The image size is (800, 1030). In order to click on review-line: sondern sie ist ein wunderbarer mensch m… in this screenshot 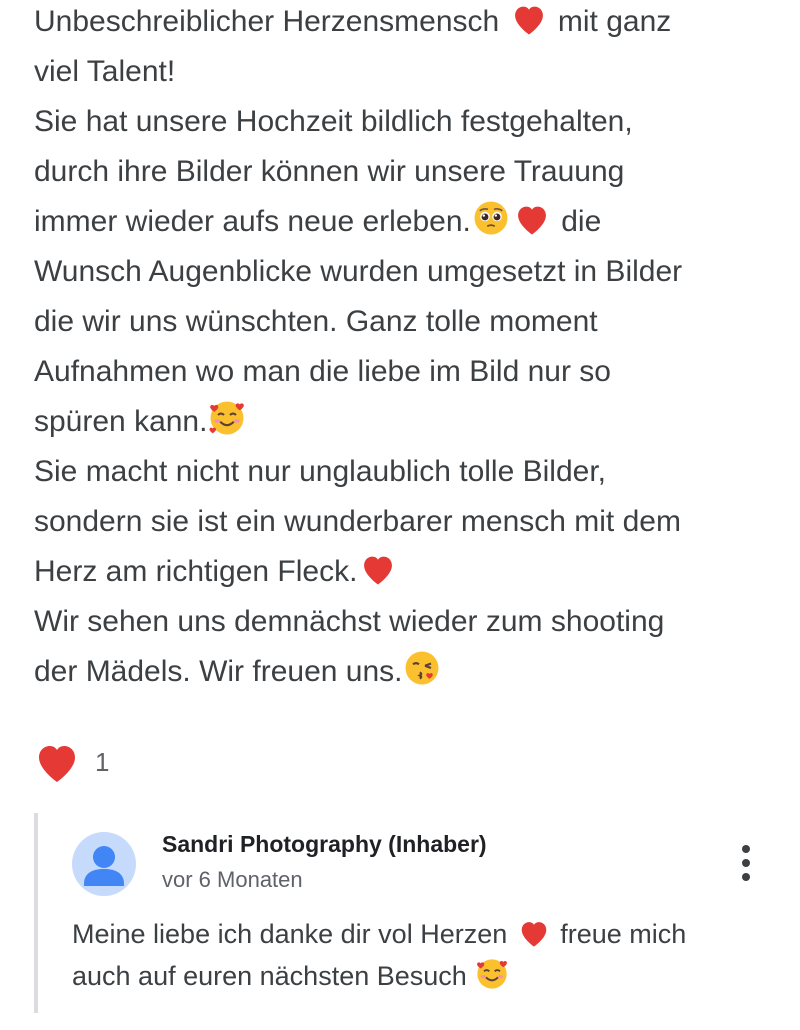, I will do `click(357, 521)`.